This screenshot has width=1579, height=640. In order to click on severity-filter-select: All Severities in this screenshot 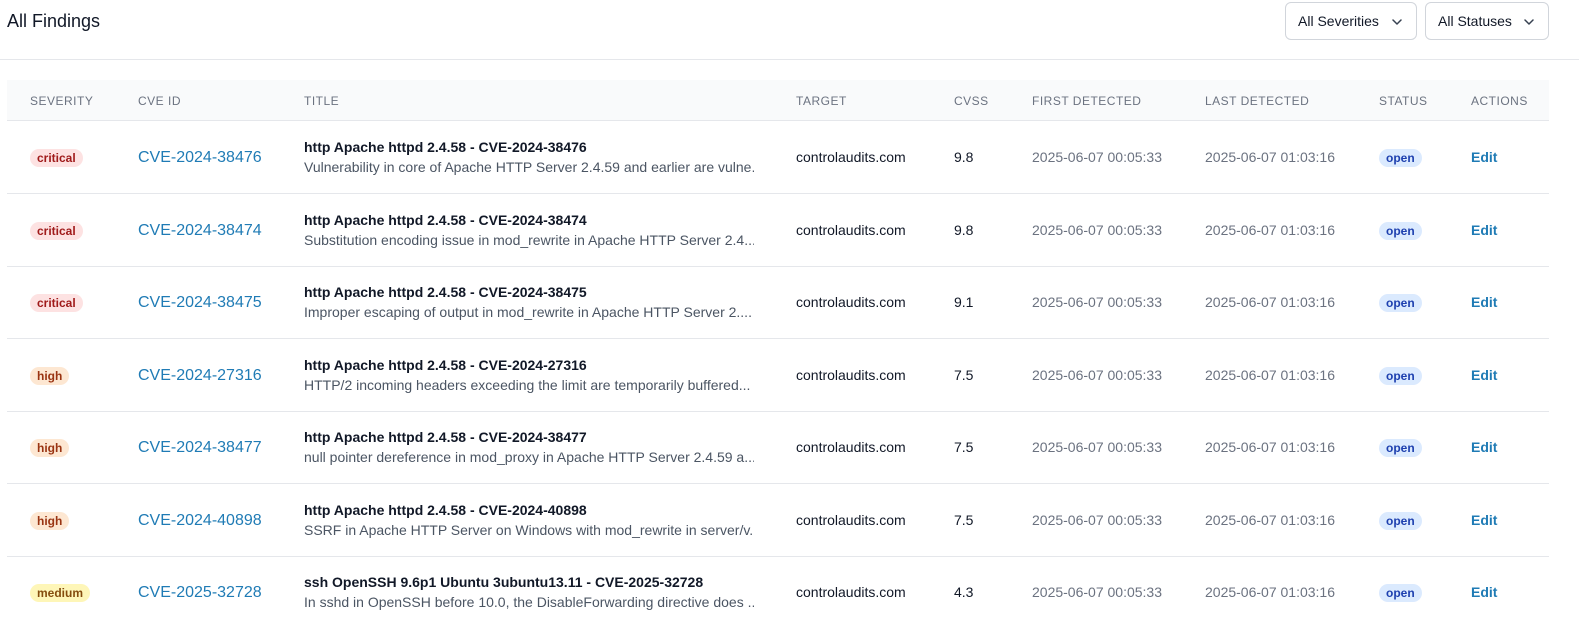, I will do `click(1351, 21)`.